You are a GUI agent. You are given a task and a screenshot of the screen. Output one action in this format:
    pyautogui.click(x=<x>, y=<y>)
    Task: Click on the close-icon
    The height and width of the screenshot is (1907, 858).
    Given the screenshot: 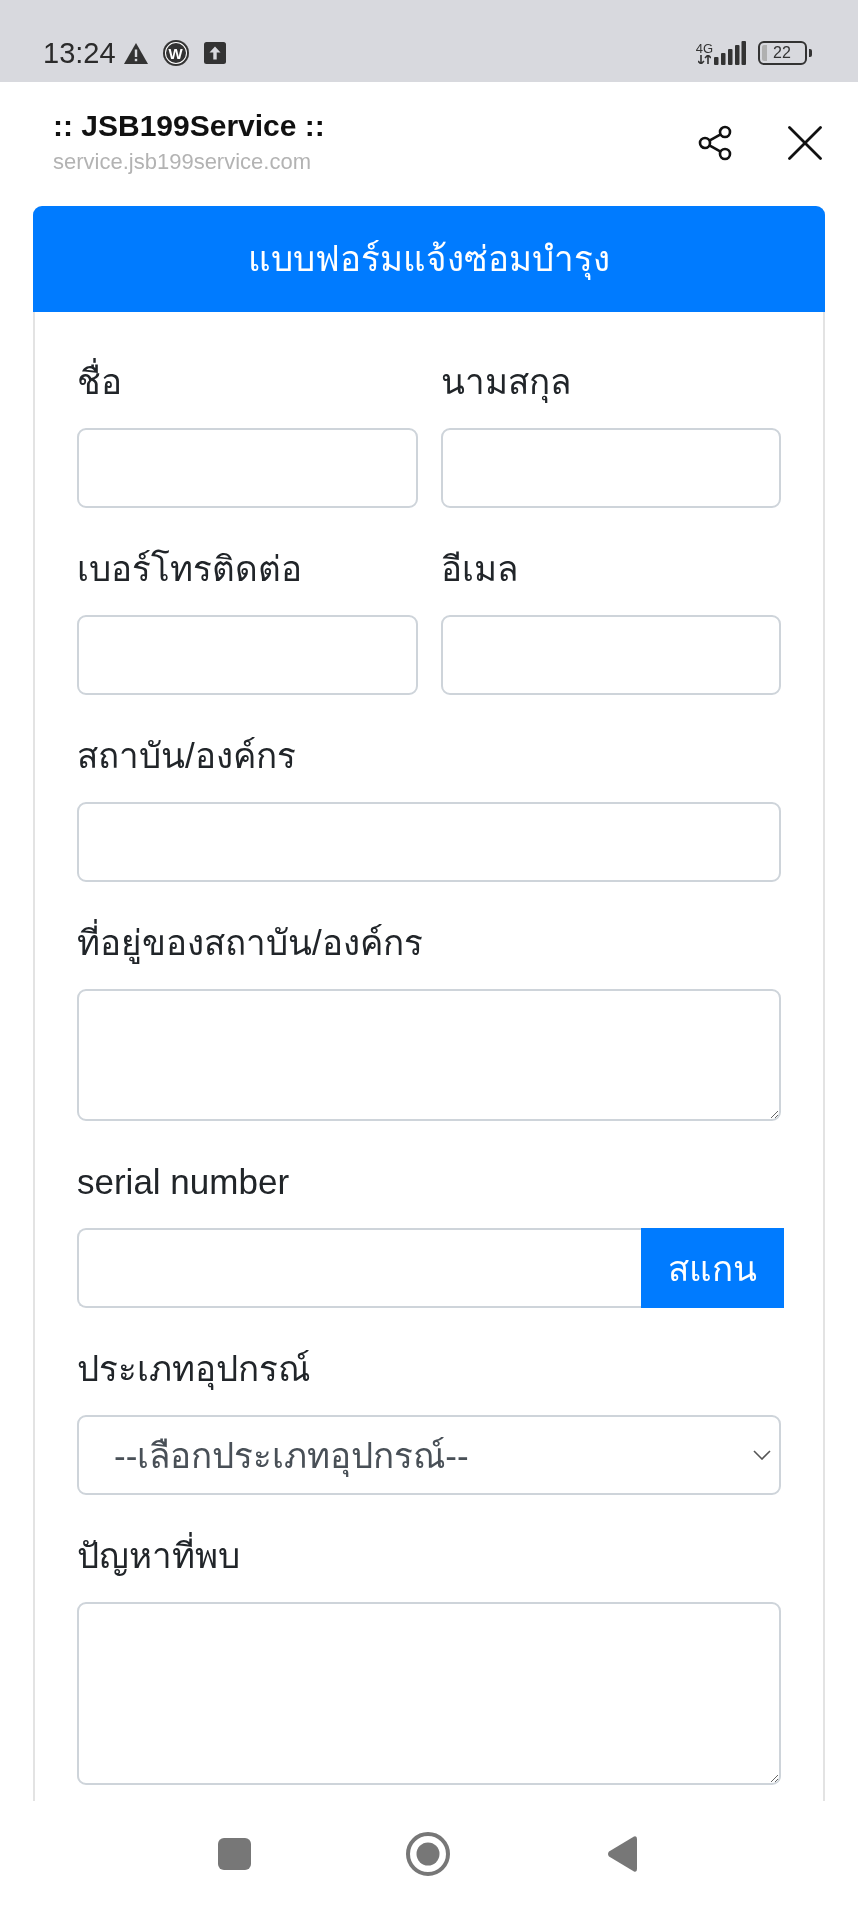 What is the action you would take?
    pyautogui.click(x=805, y=143)
    